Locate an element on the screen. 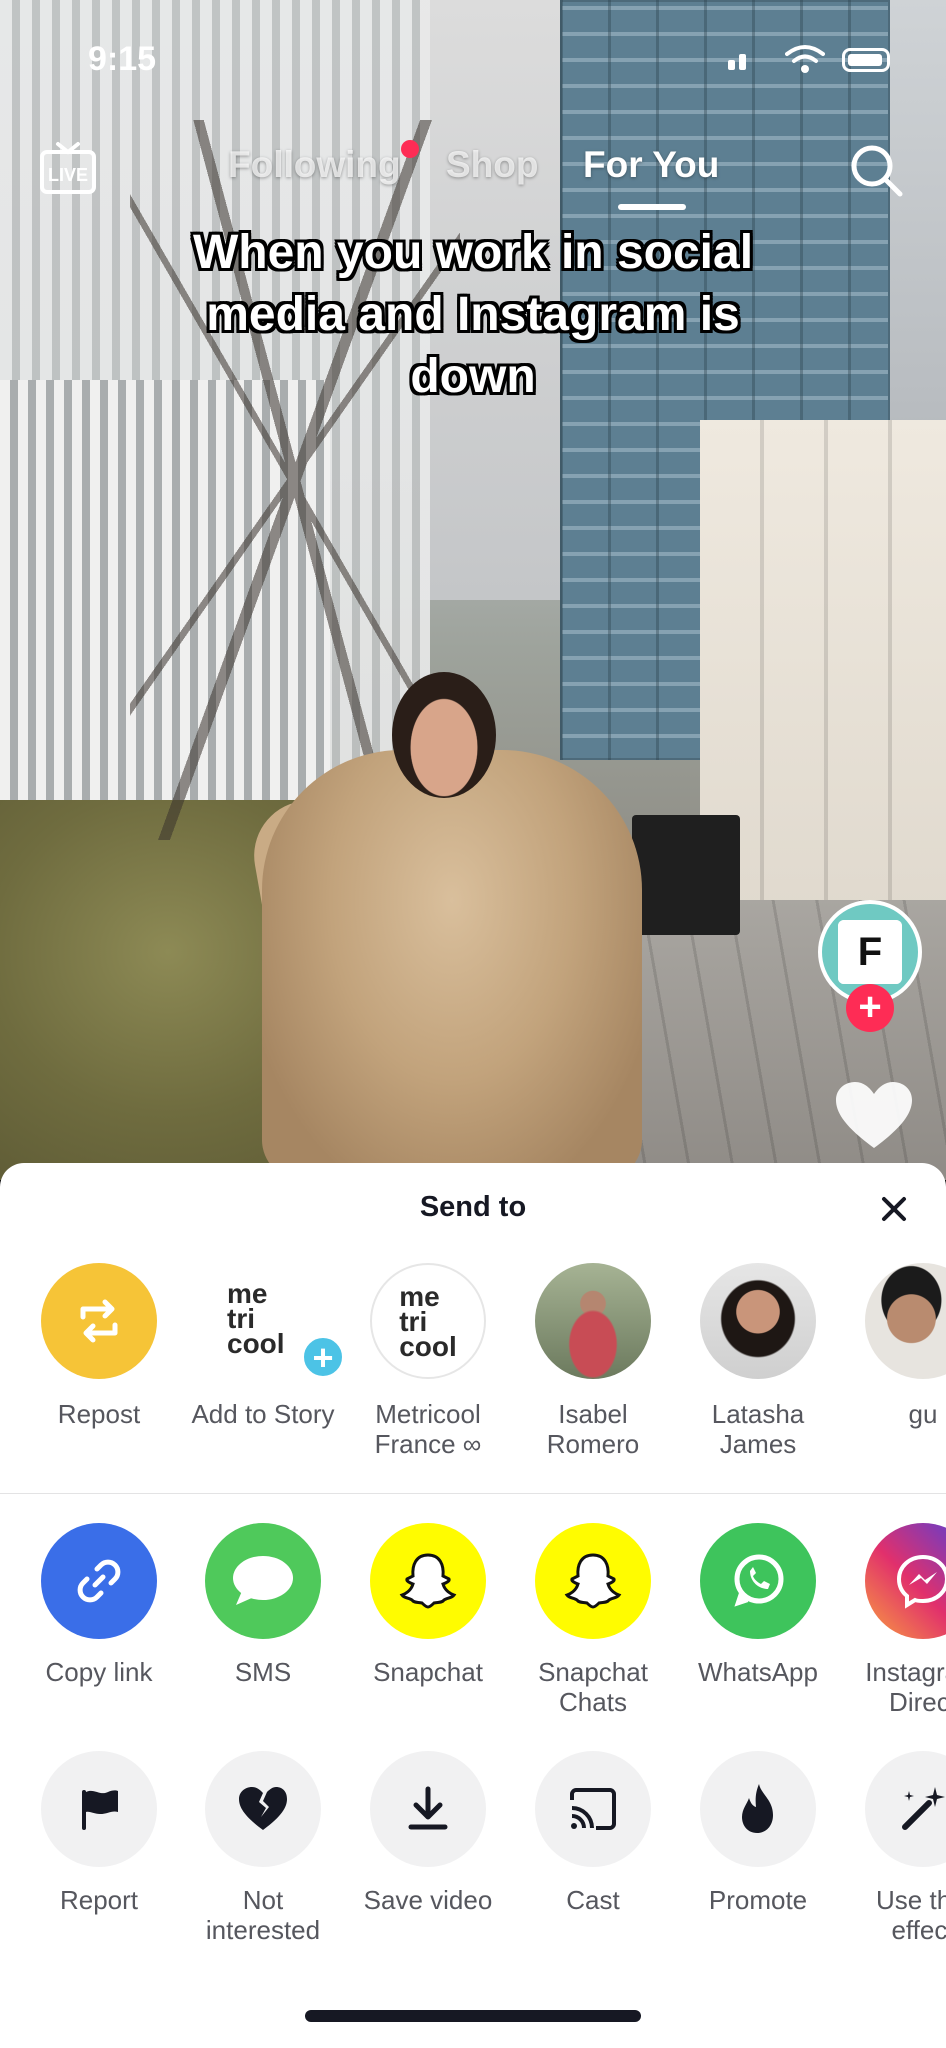  cast-icon is located at coordinates (593, 1809).